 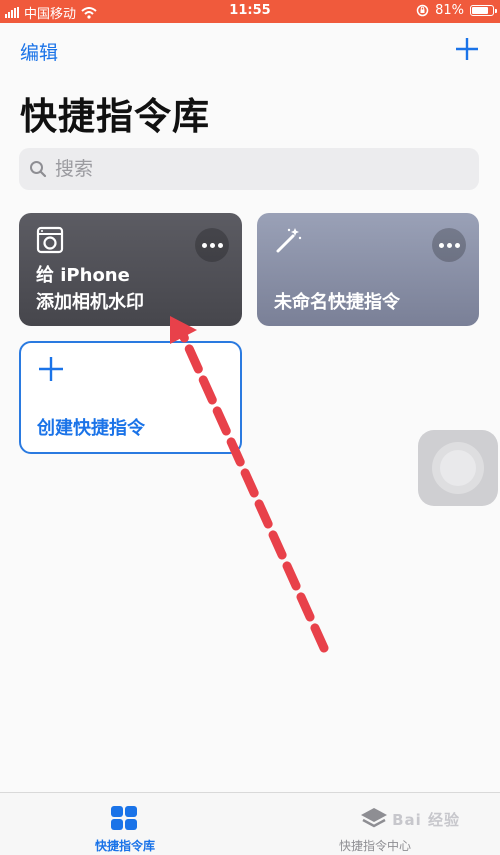 I want to click on assistive-touch-center, so click(x=458, y=468).